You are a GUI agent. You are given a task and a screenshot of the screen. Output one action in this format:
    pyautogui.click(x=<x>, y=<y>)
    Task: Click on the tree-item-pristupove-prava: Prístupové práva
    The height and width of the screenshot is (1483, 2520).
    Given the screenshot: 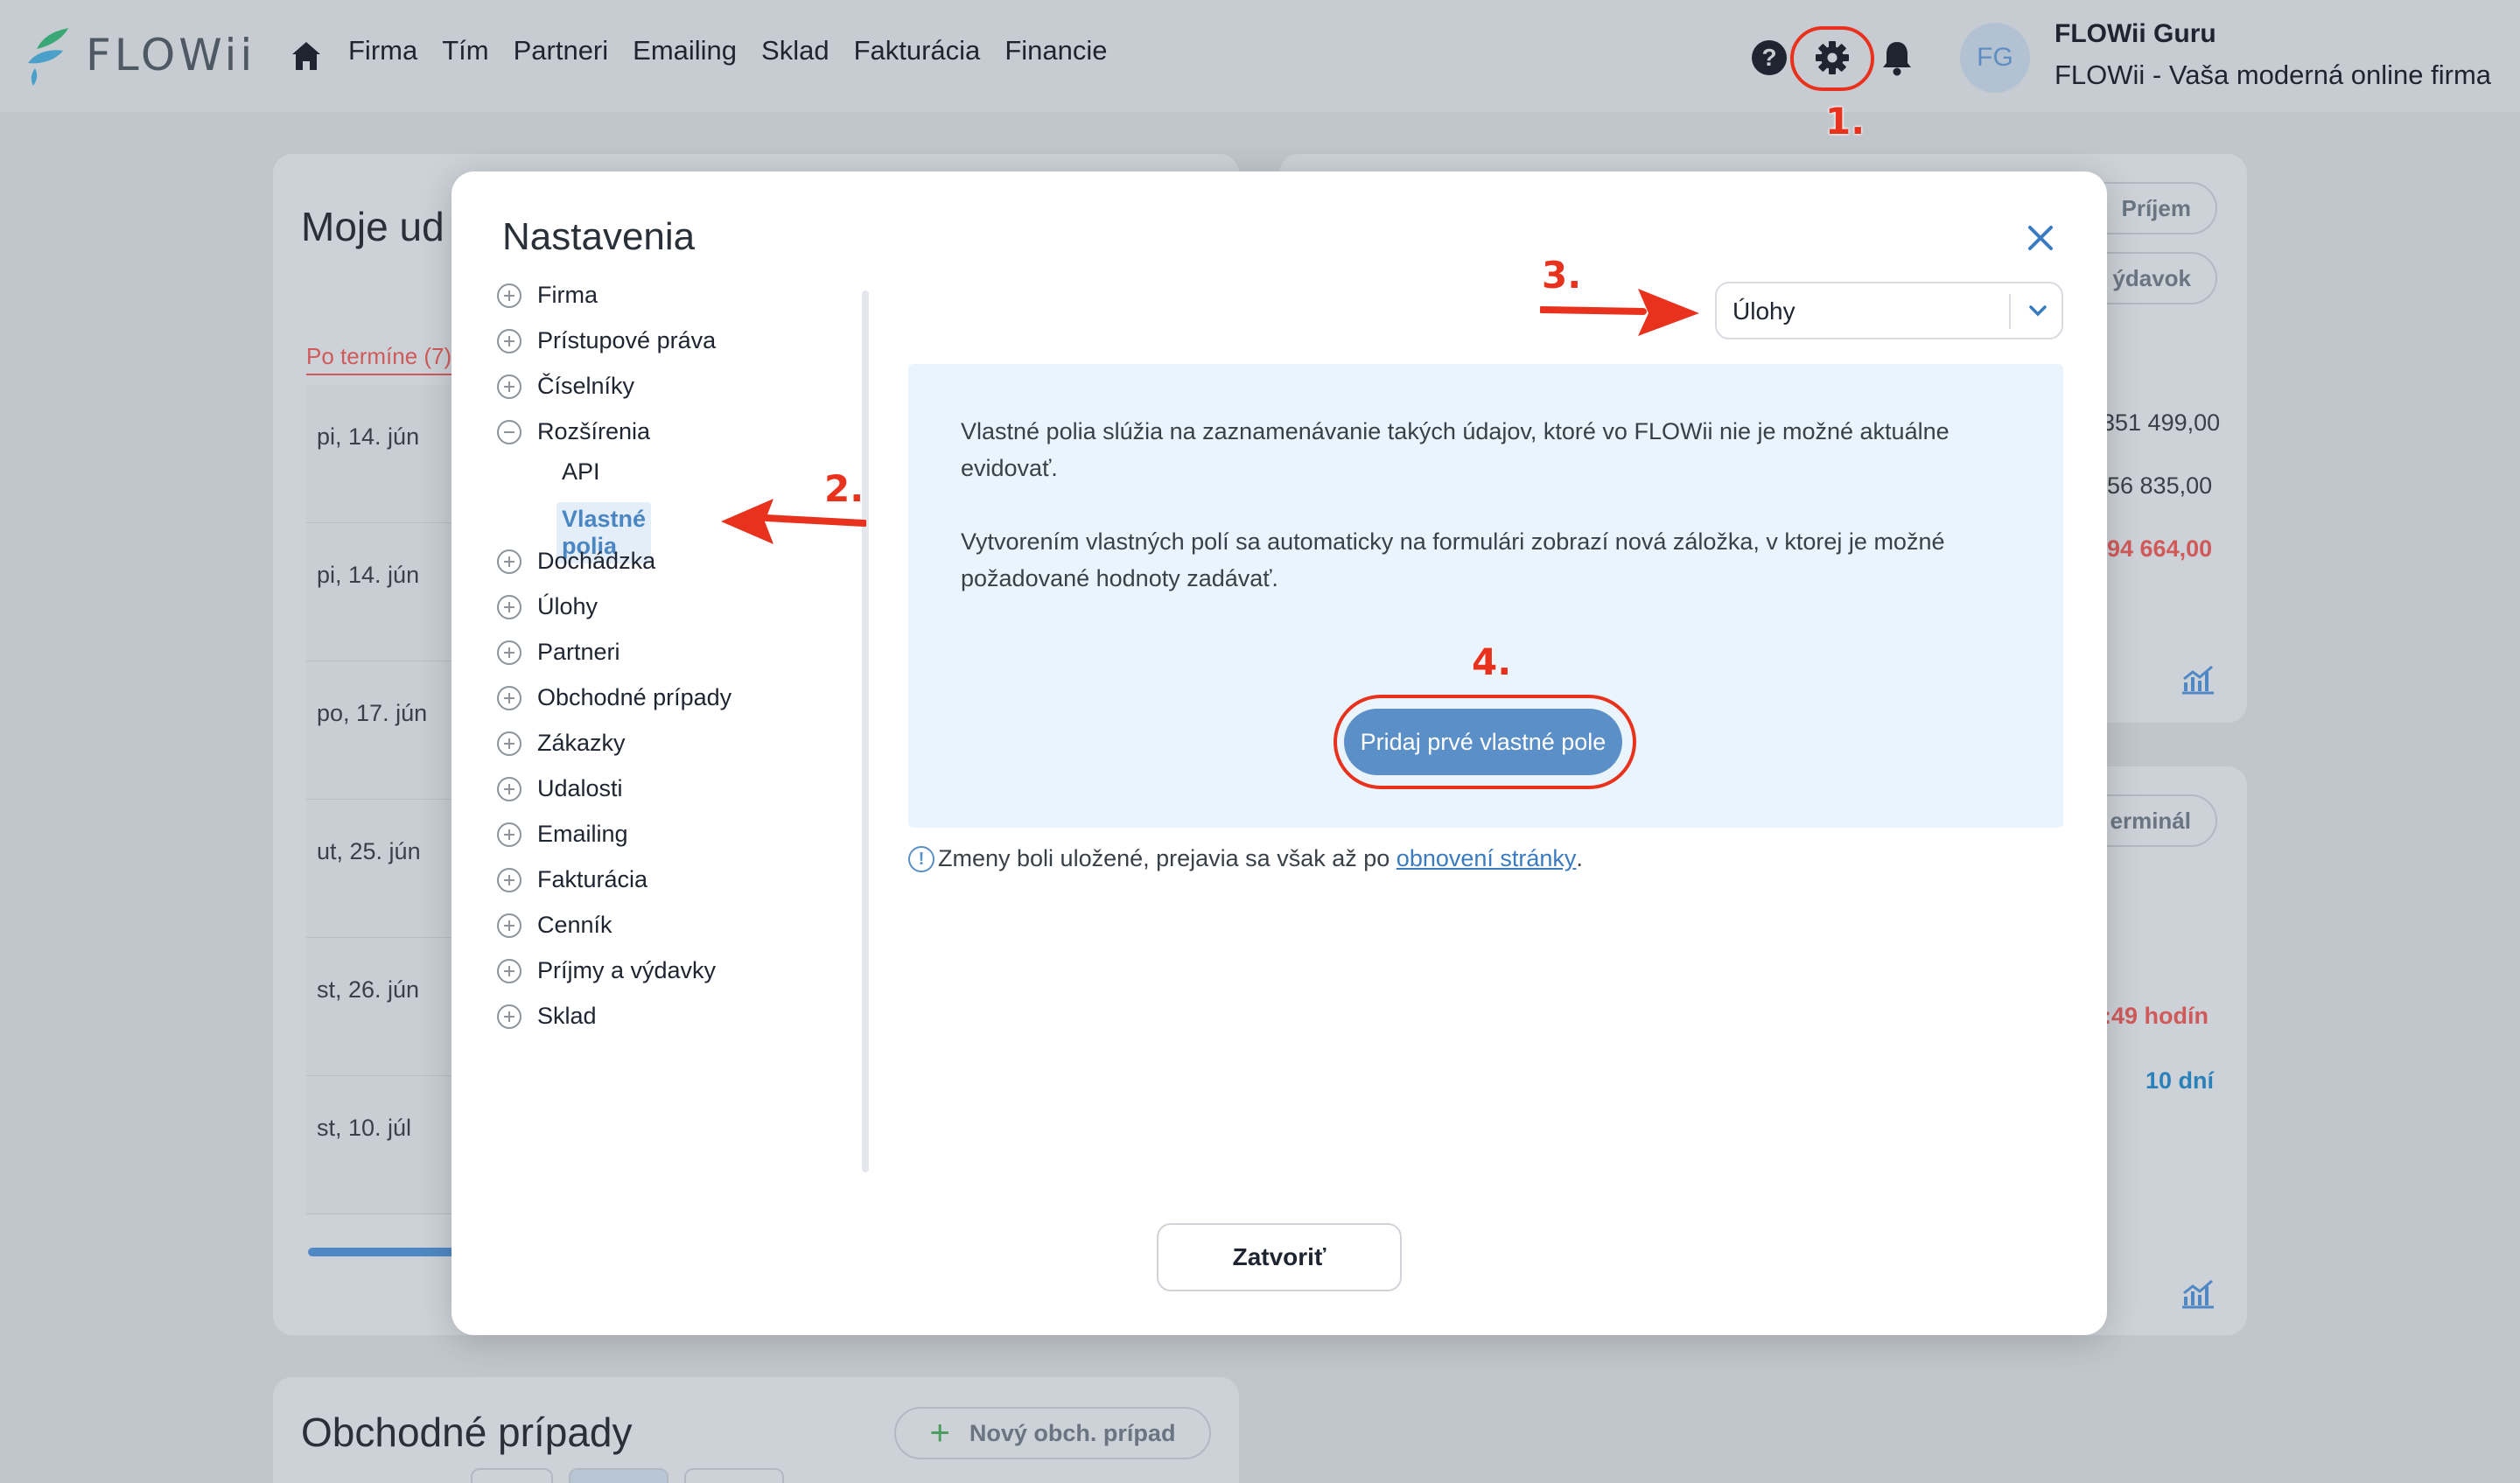 What is the action you would take?
    pyautogui.click(x=606, y=340)
    